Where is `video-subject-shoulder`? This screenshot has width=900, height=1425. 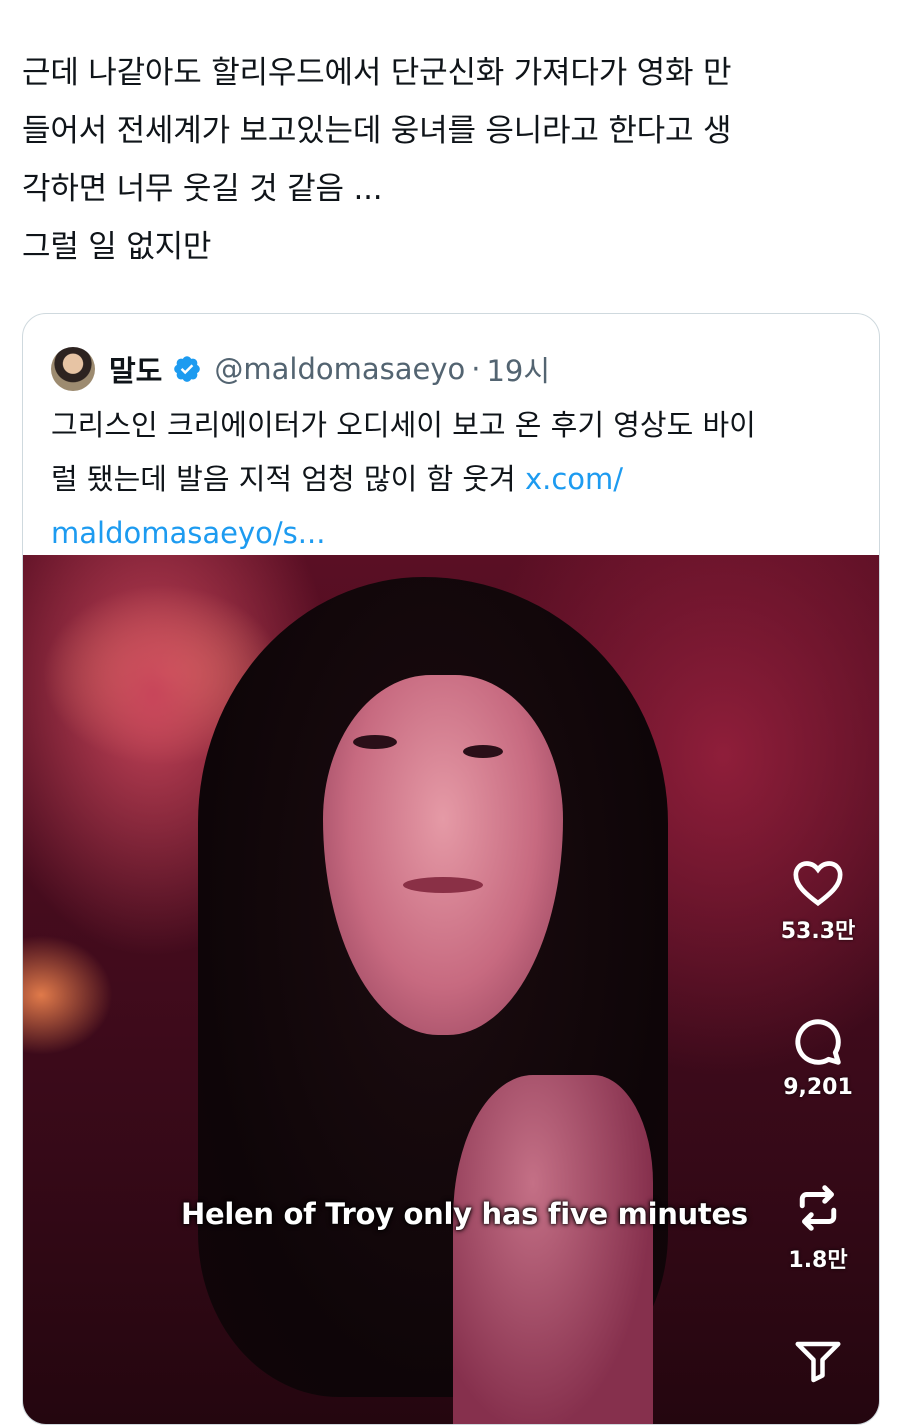
video-subject-shoulder is located at coordinates (553, 1249).